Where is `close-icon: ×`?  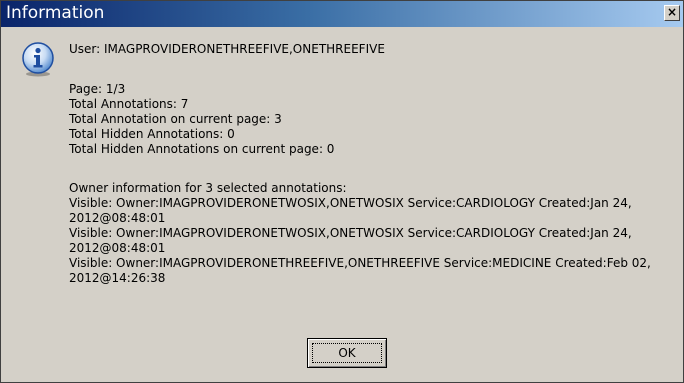 close-icon: × is located at coordinates (672, 12).